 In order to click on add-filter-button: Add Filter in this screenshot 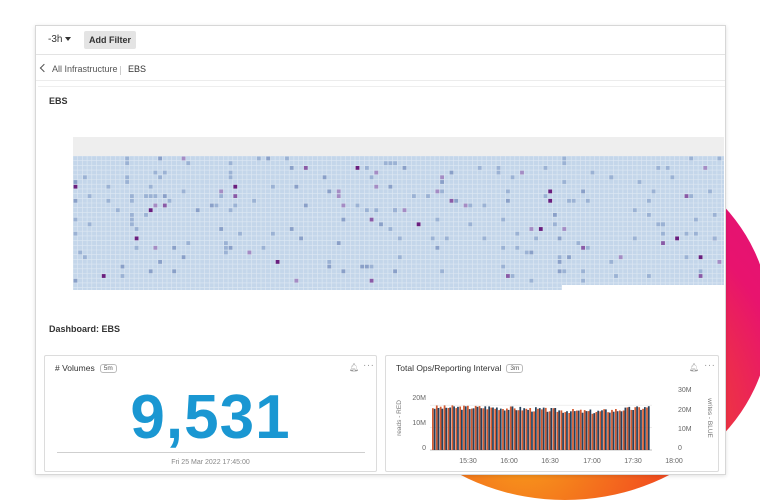, I will do `click(110, 40)`.